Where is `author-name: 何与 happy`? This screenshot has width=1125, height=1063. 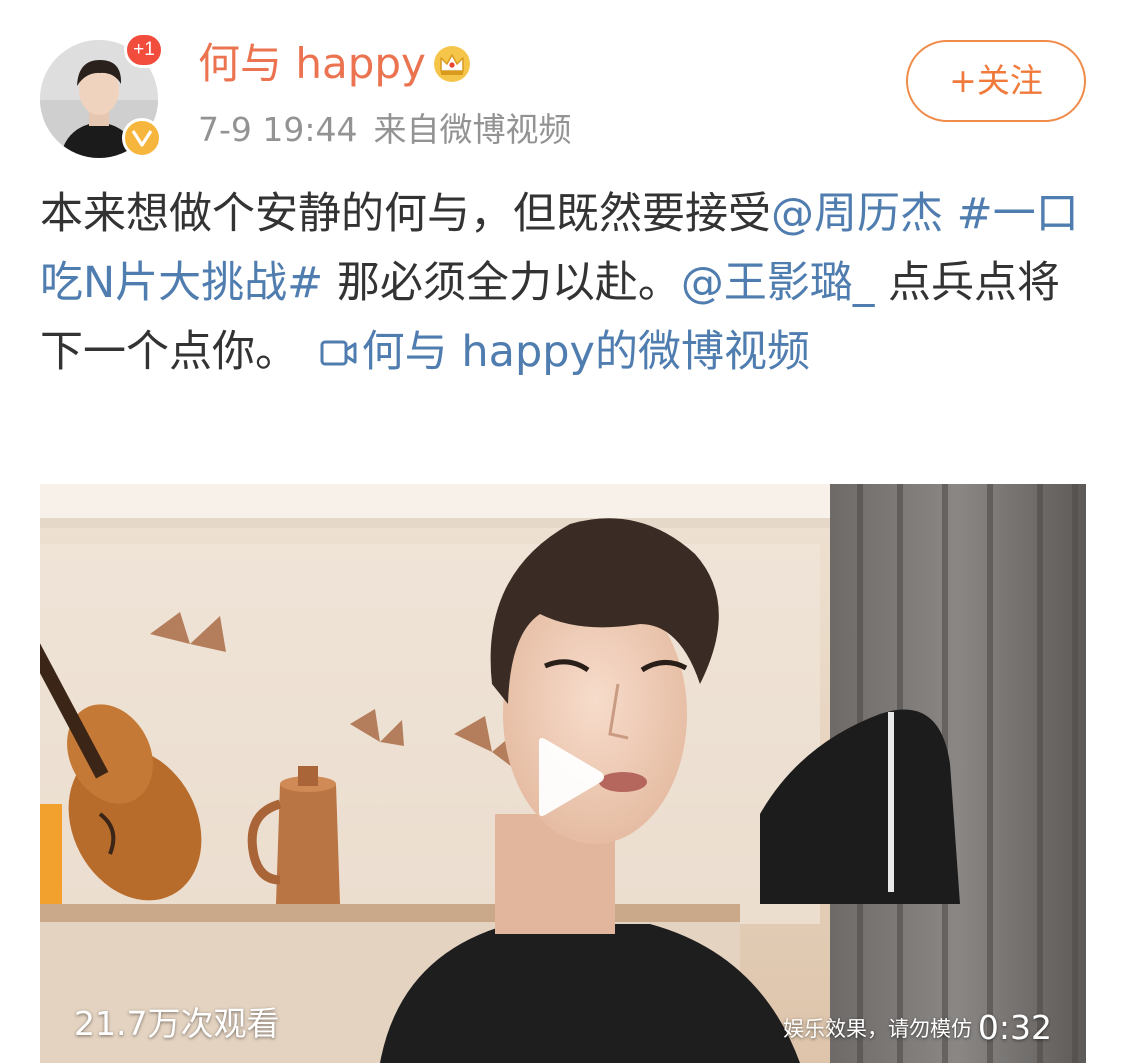 author-name: 何与 happy is located at coordinates (312, 63).